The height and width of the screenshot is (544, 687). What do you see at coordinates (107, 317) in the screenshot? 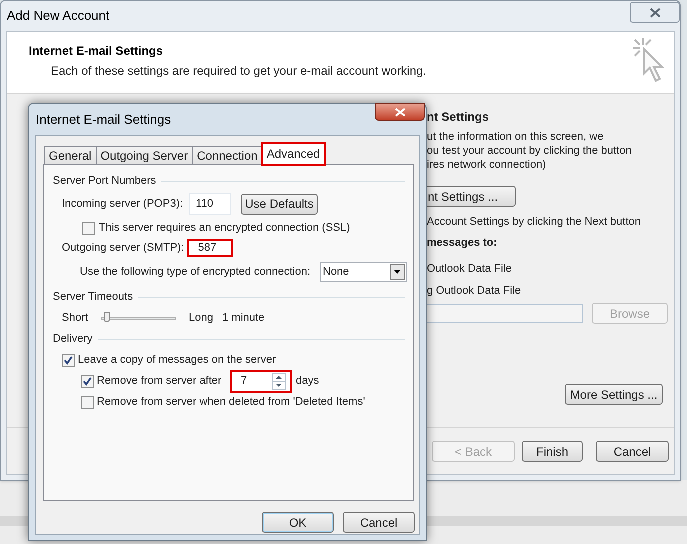
I see `slider-thumb` at bounding box center [107, 317].